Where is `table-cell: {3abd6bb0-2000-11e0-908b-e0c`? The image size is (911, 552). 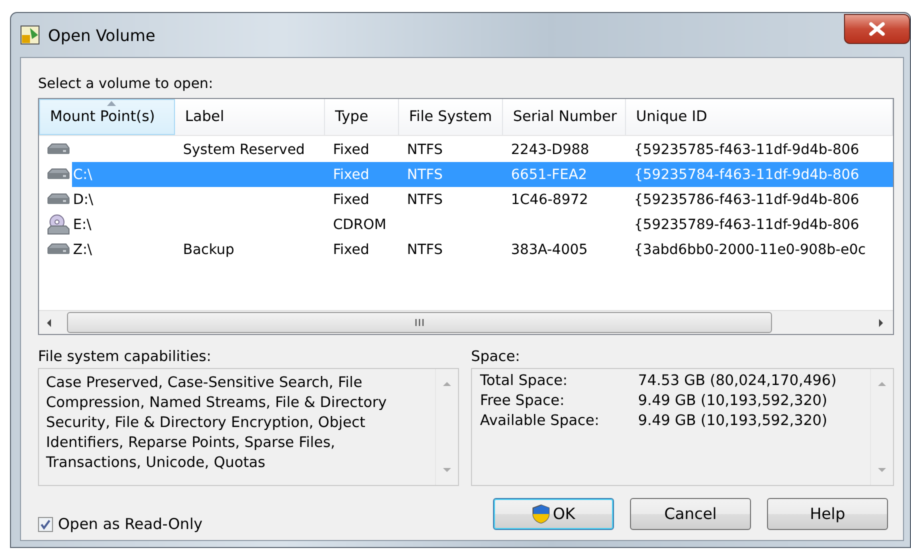 table-cell: {3abd6bb0-2000-11e0-908b-e0c is located at coordinates (759, 249).